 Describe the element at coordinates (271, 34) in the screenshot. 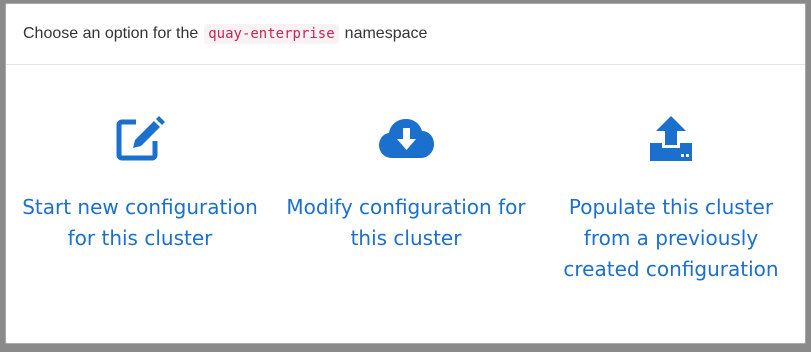

I see `namespace-code: quay-enterprise` at that location.